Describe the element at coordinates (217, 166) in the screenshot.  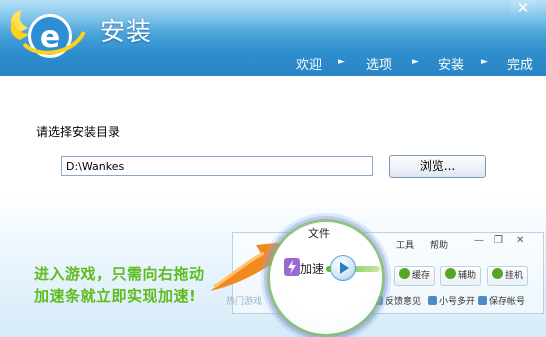
I see `install-path-input` at that location.